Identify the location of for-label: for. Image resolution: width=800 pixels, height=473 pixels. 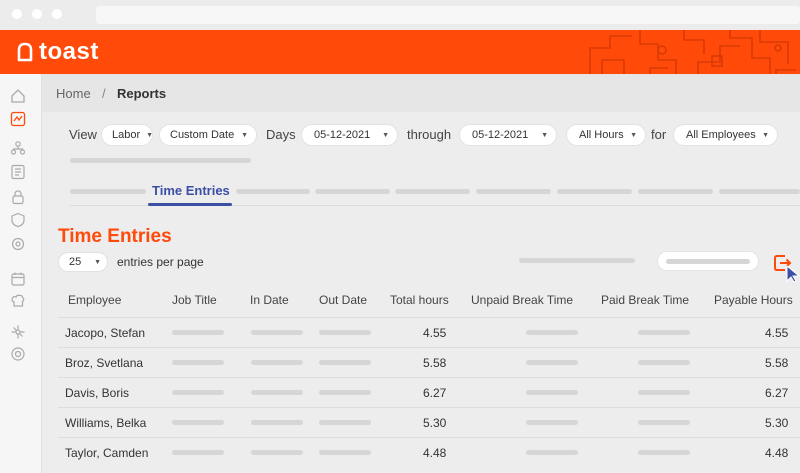
(659, 134).